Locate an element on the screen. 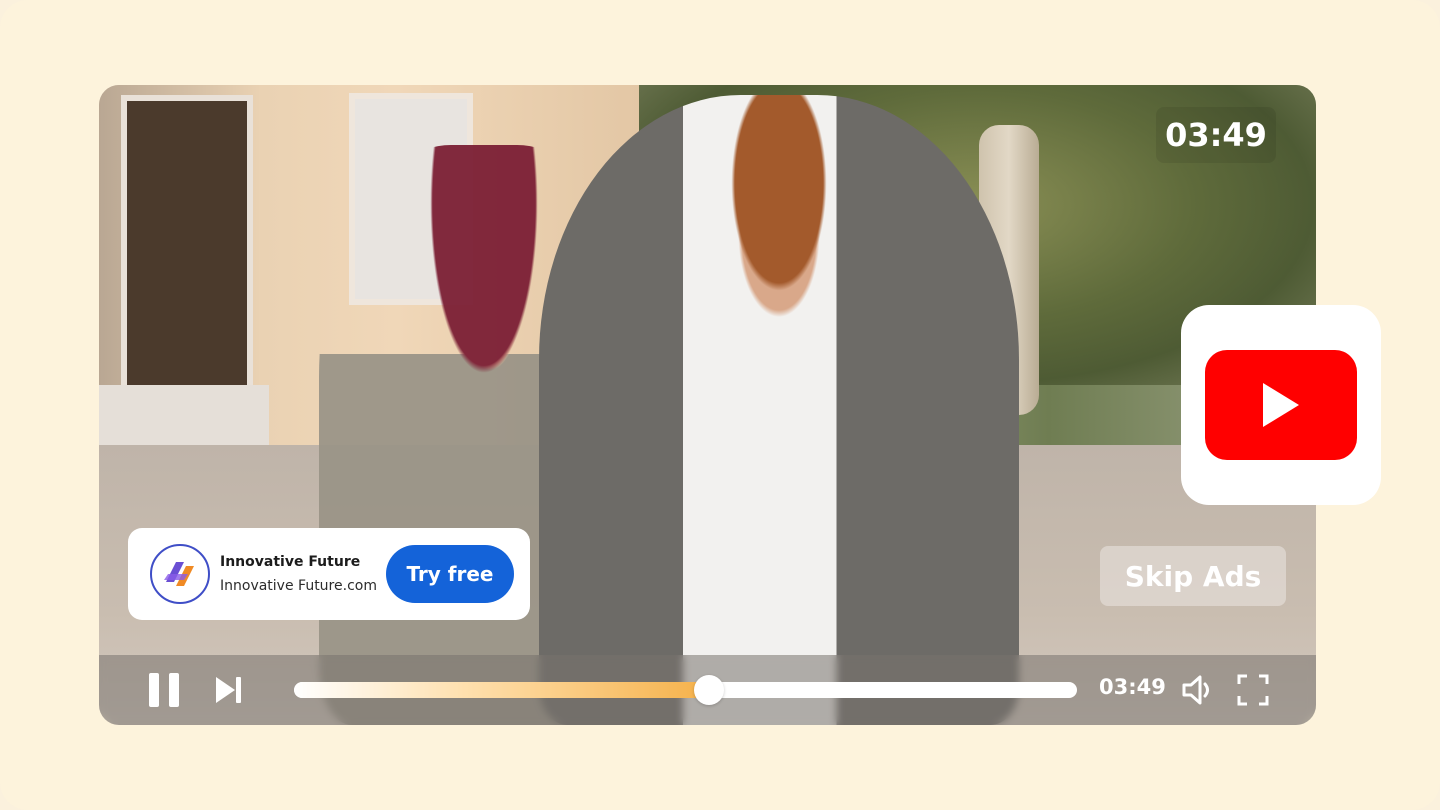 This screenshot has height=810, width=1440. ad-company-url: Innovative Future.com is located at coordinates (303, 586).